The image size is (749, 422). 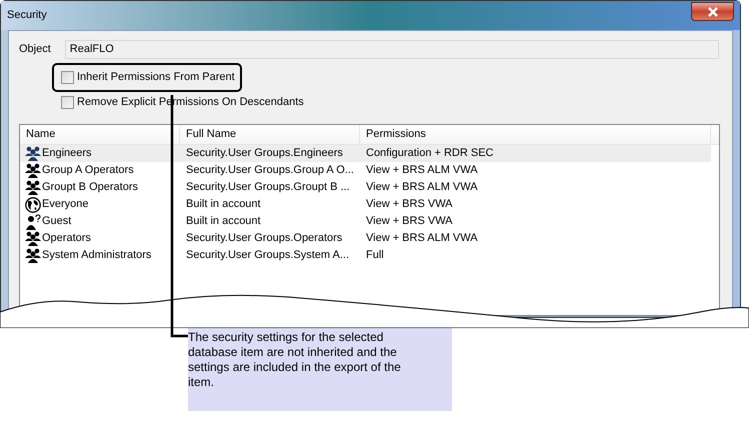 I want to click on permissions: Full, so click(x=374, y=256).